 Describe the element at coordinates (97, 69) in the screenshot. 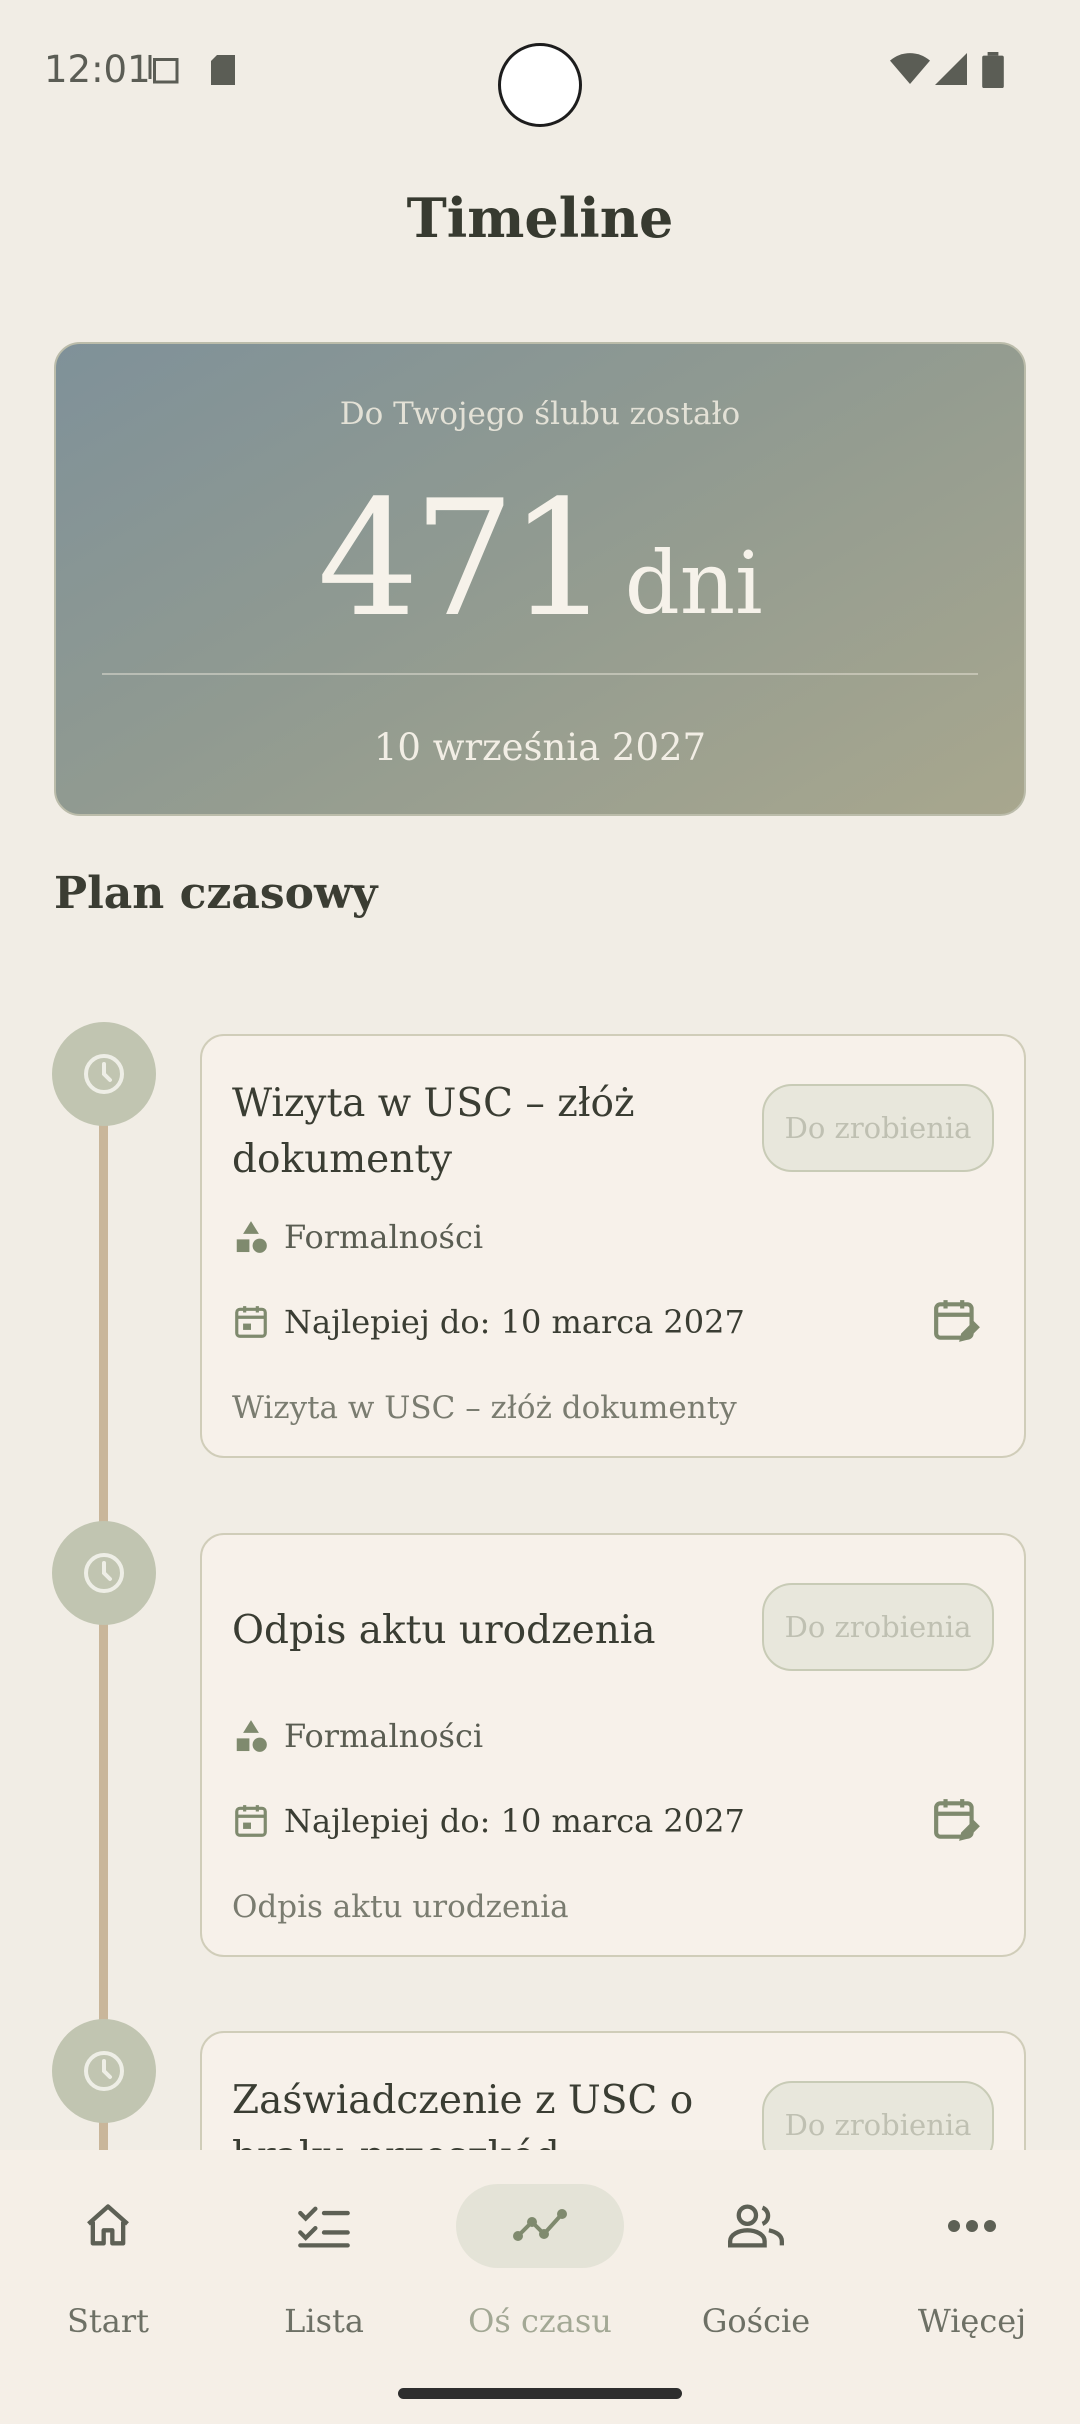

I see `status-time: 12:01` at that location.